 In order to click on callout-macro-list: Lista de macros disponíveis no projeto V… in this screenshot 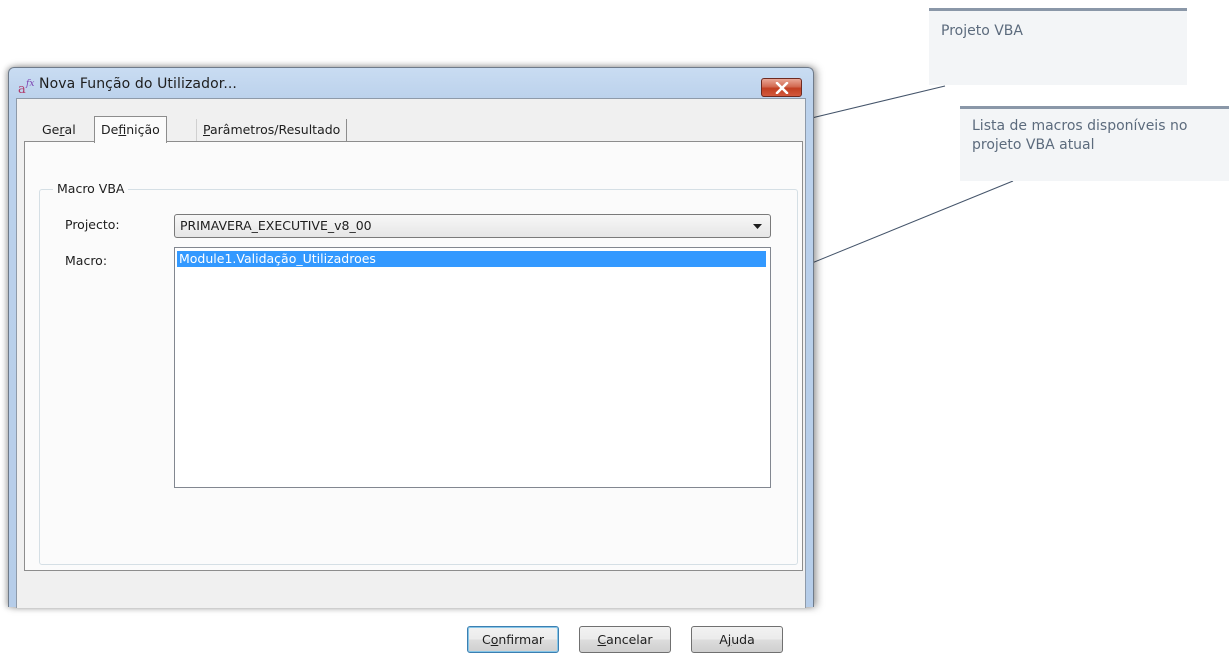, I will do `click(1094, 143)`.